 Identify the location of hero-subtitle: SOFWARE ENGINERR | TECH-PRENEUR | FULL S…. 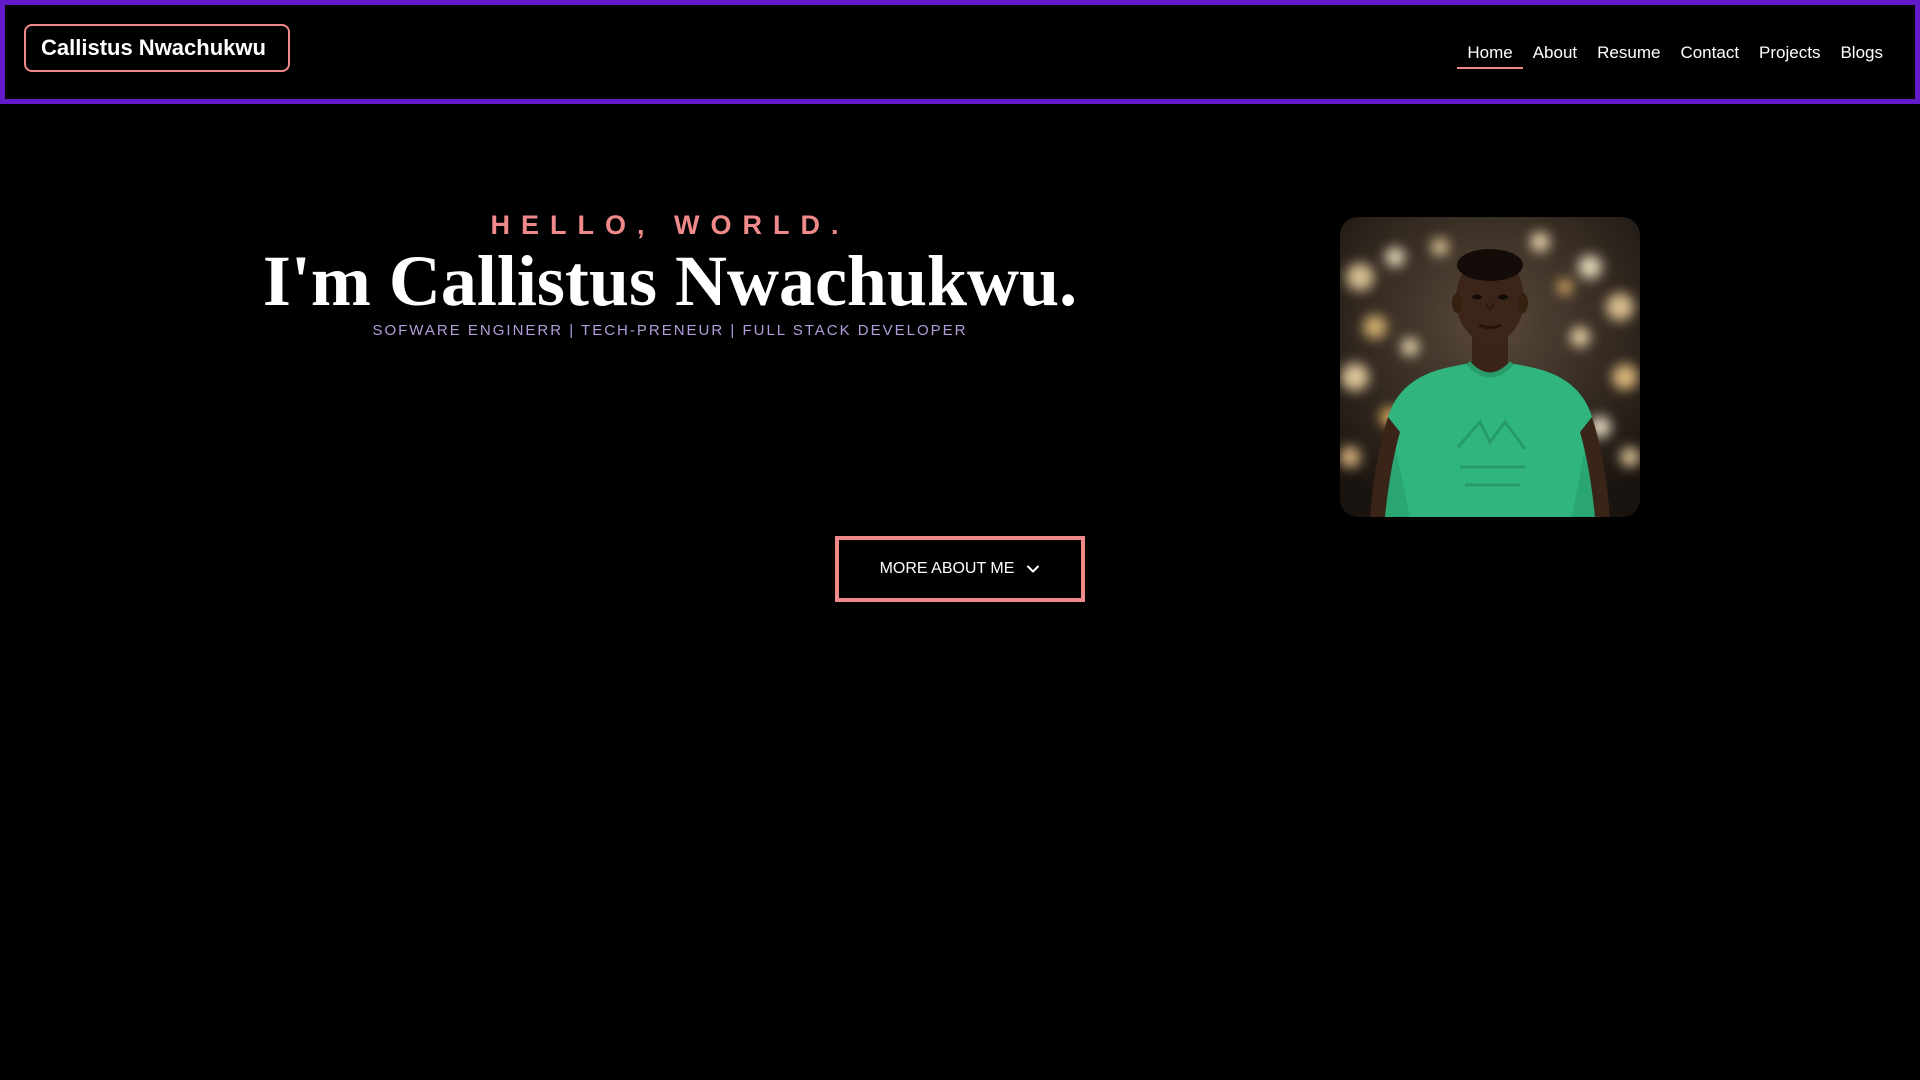
(670, 330).